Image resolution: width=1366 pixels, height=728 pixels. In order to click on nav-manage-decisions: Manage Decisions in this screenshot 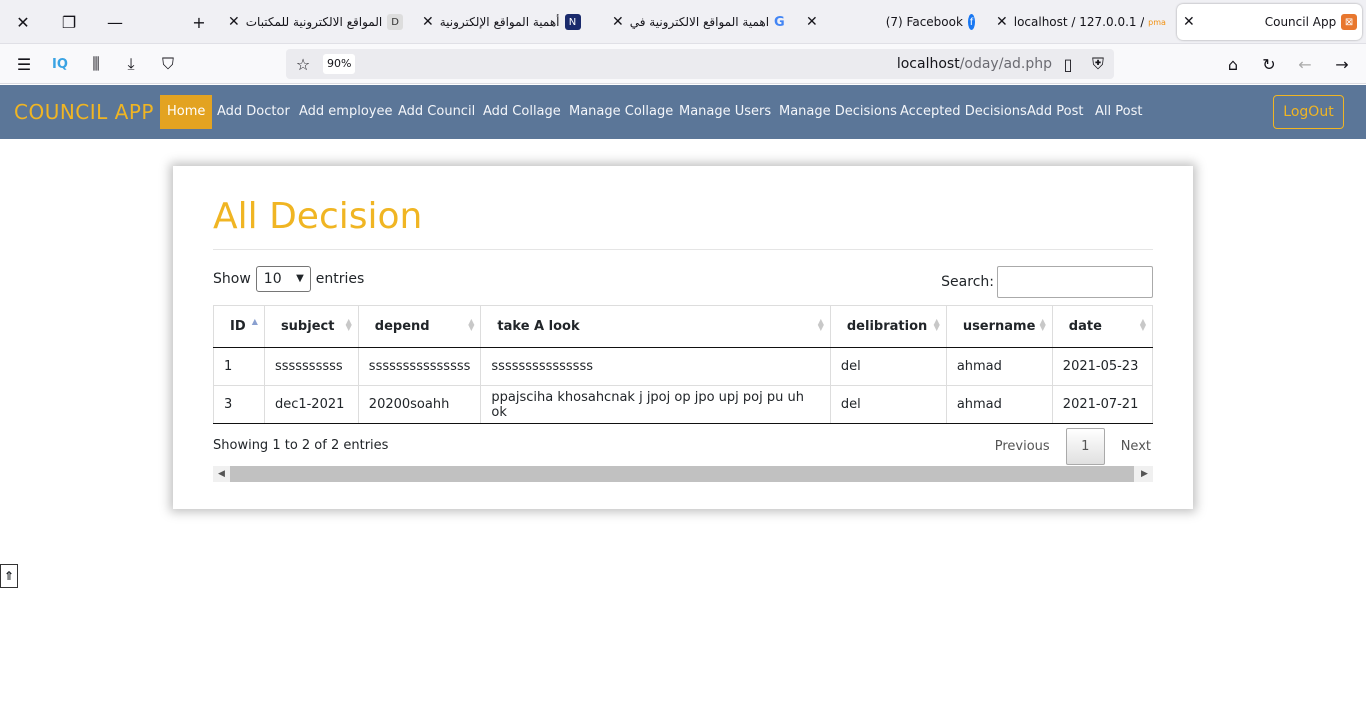, I will do `click(838, 112)`.